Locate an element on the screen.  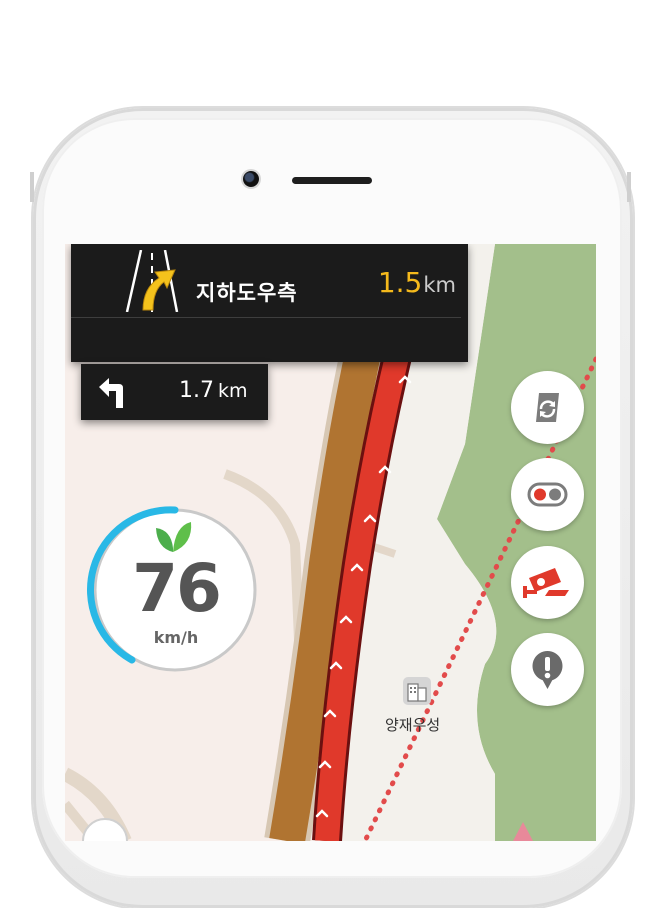
speed-camera-icon is located at coordinates (546, 583).